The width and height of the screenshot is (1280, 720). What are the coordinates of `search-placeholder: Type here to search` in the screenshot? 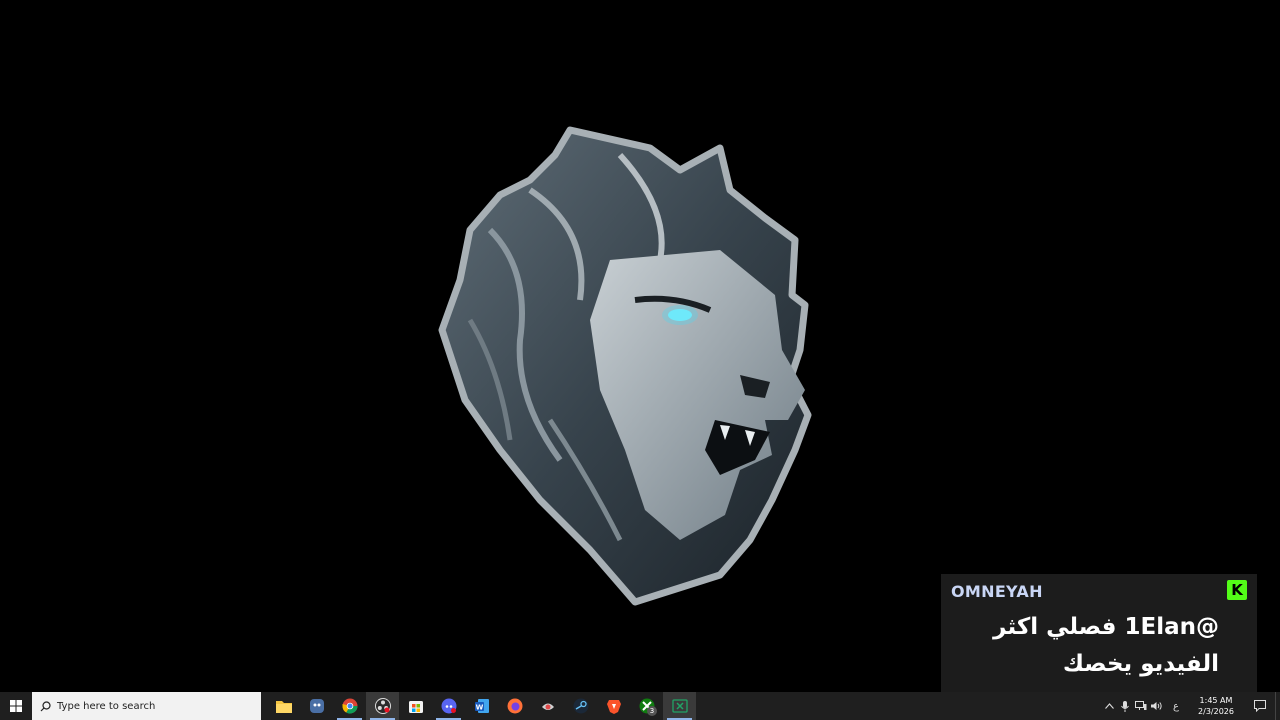 It's located at (106, 706).